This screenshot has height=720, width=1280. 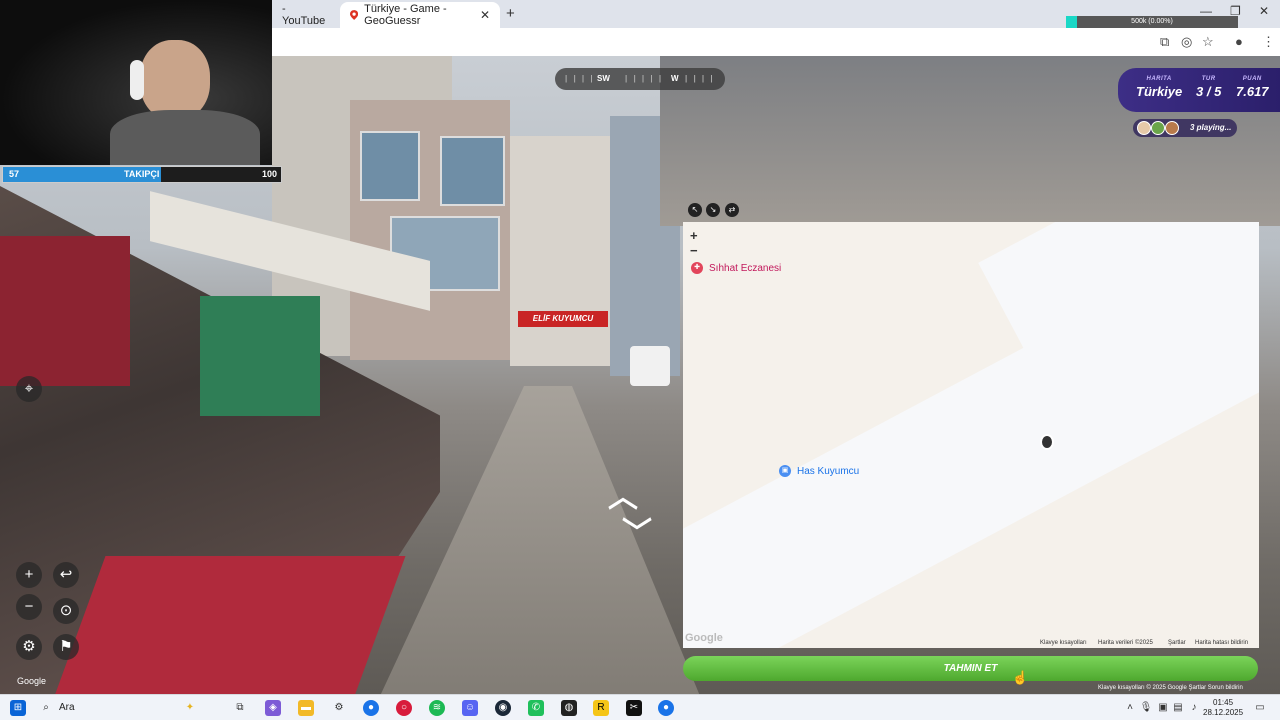 I want to click on return-to-start-icon: ⊙, so click(x=66, y=611).